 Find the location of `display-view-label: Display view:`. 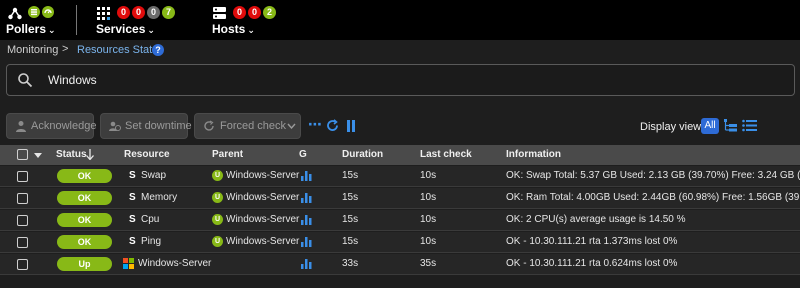

display-view-label: Display view: is located at coordinates (672, 127).